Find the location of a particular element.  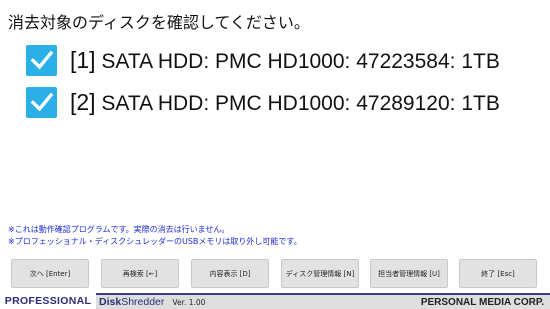

disk-item: [2] SATA HDD: PMC HD1000: 47289120: 1TB is located at coordinates (263, 102).